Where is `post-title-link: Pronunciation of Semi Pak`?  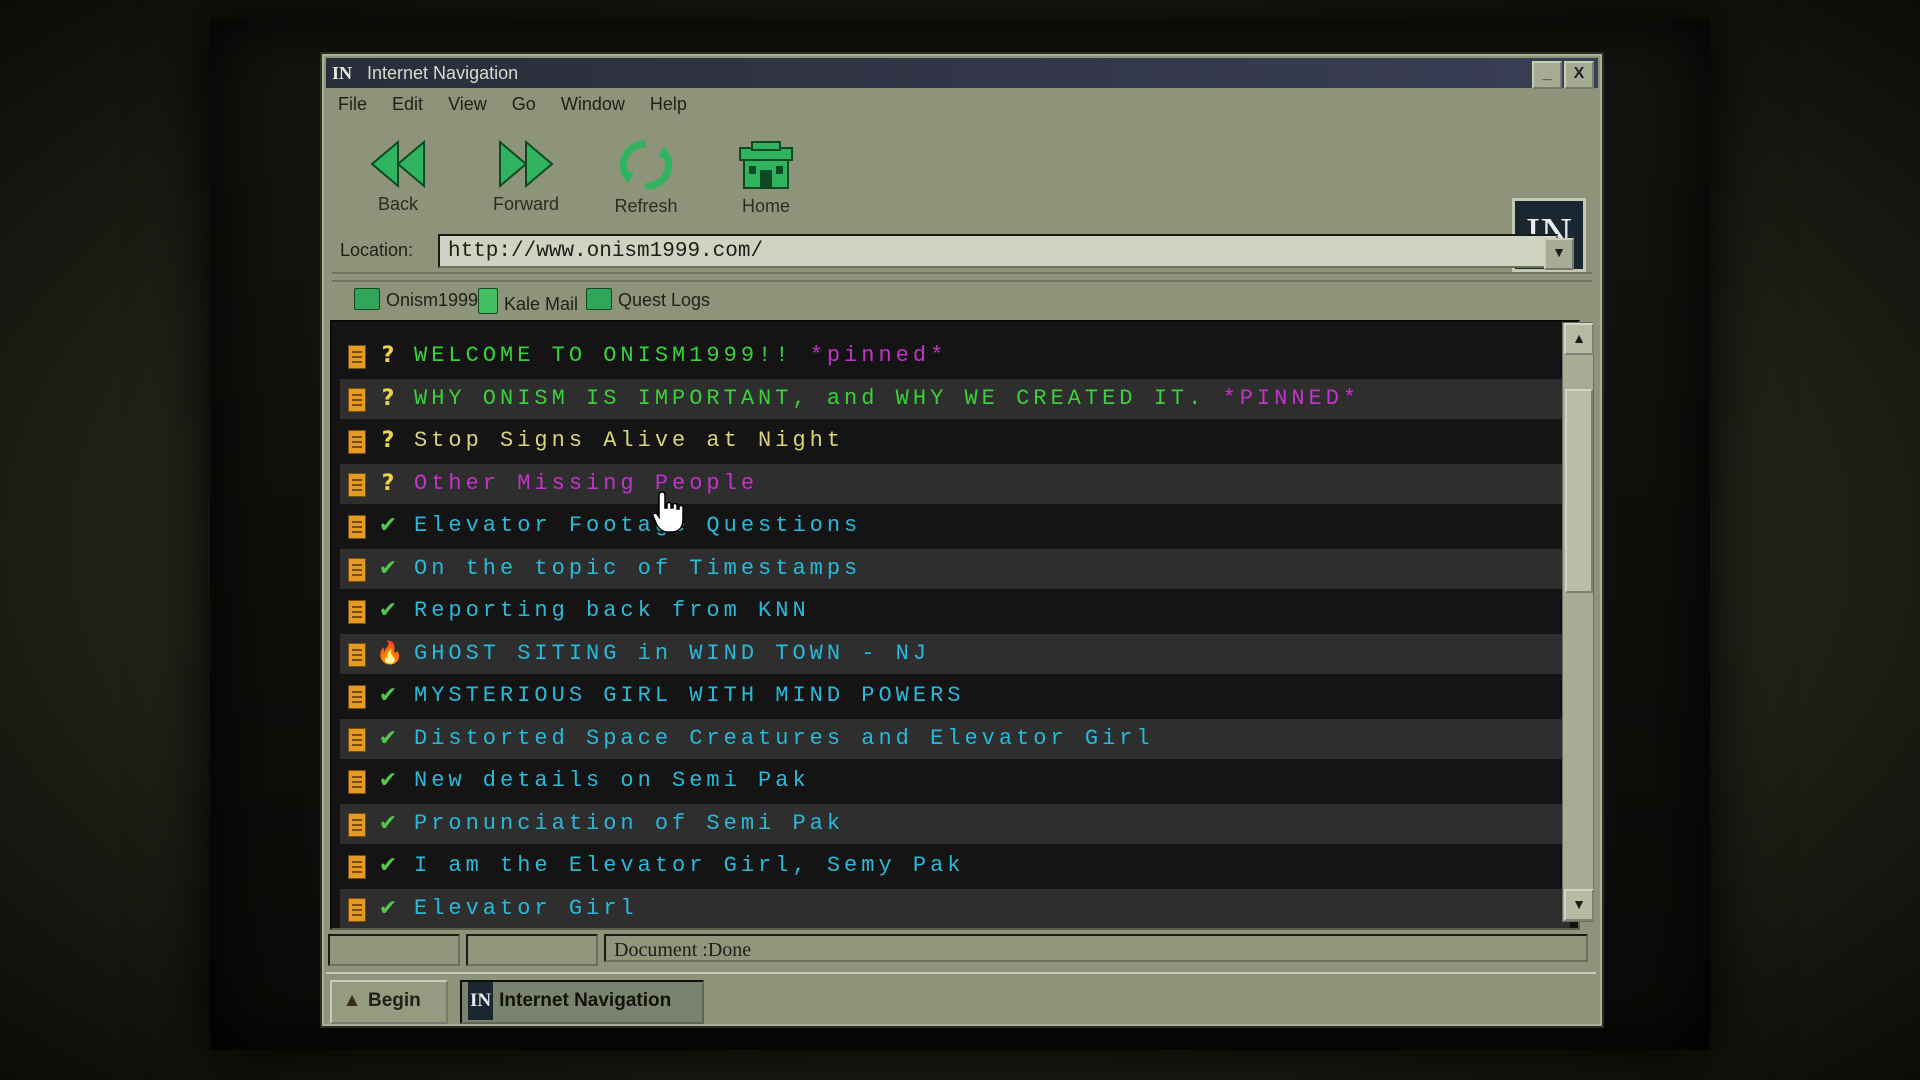 post-title-link: Pronunciation of Semi Pak is located at coordinates (629, 824).